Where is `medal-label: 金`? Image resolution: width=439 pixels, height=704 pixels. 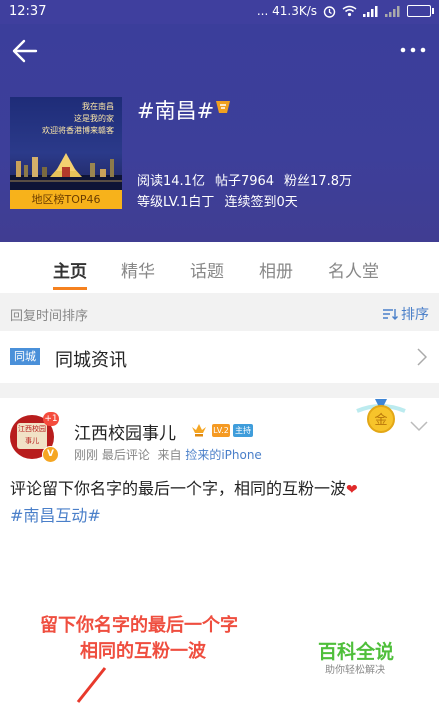
medal-label: 金 is located at coordinates (380, 420).